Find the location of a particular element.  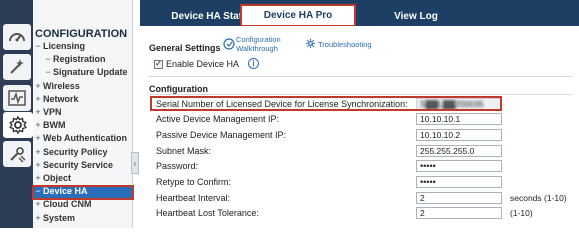

field-value: 10.10.10.2 is located at coordinates (440, 135).